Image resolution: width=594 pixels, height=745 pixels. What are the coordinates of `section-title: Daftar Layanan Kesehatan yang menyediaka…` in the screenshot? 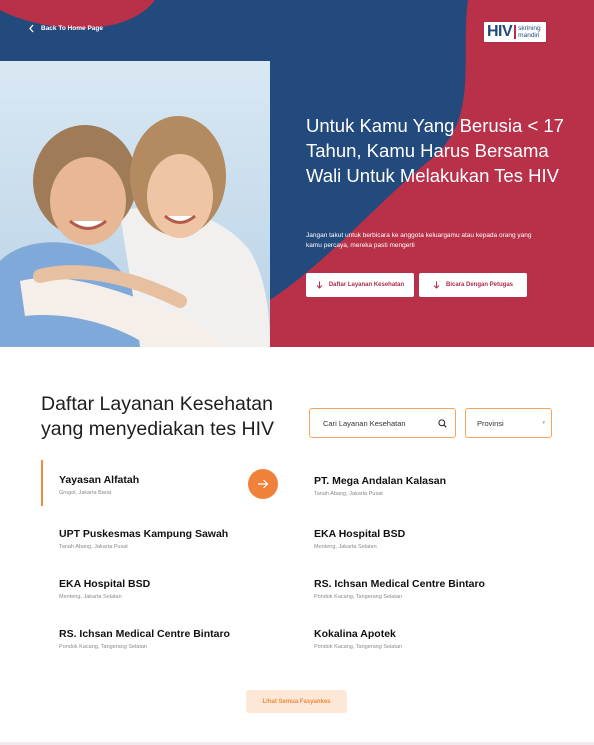 It's located at (158, 416).